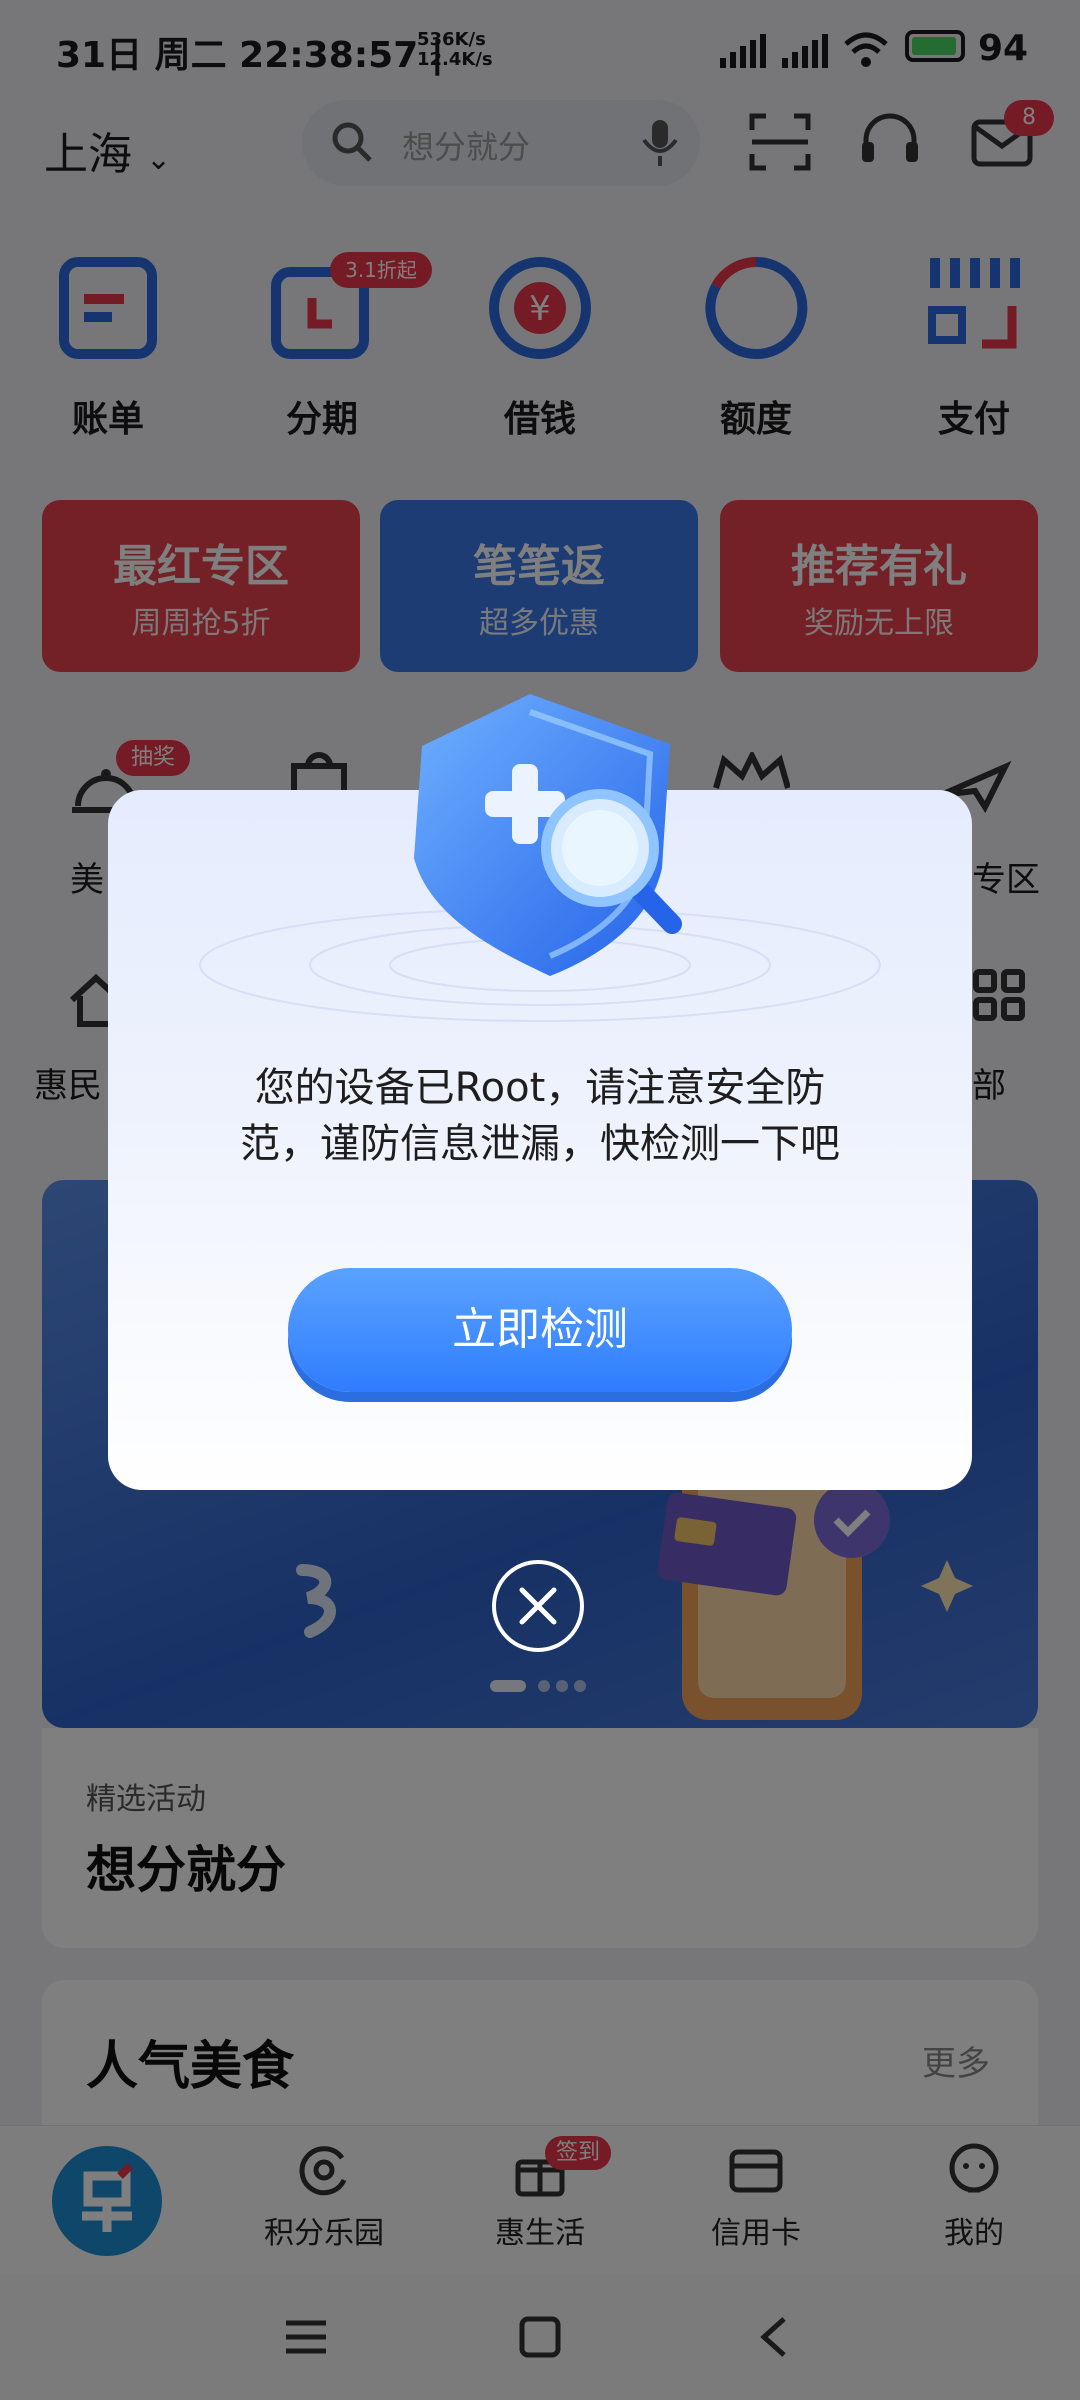 Image resolution: width=1080 pixels, height=2400 pixels. What do you see at coordinates (540, 1088) in the screenshot?
I see `dialog-message-line1: 您的设备已Root，请注意安全防` at bounding box center [540, 1088].